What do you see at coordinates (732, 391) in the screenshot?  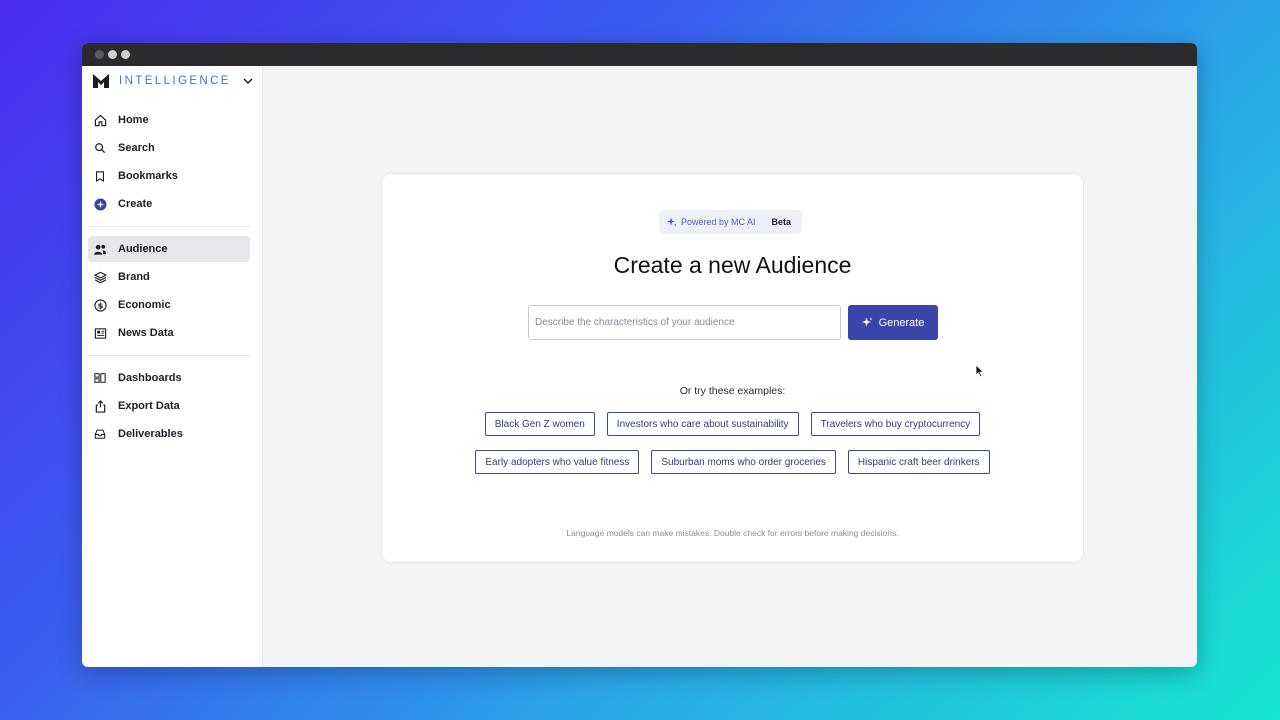 I see `examples-label: Or try these examples:` at bounding box center [732, 391].